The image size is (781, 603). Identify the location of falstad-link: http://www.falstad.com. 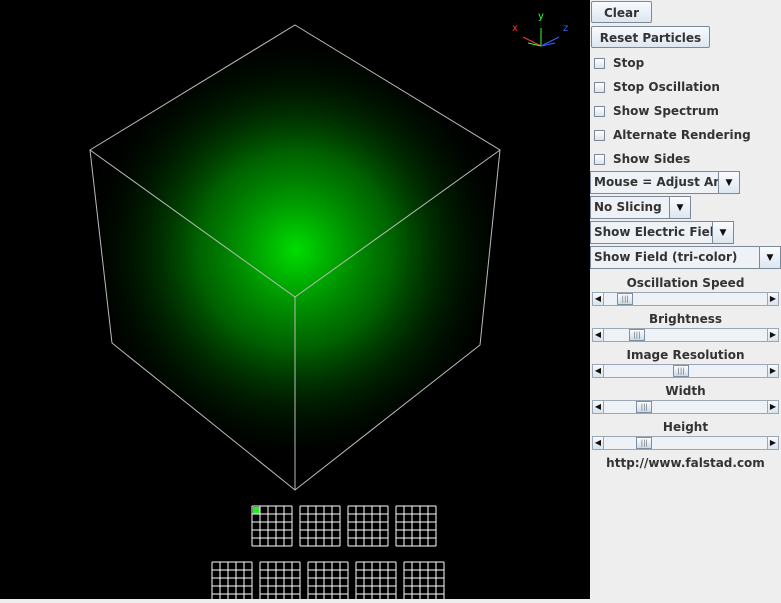
(685, 463).